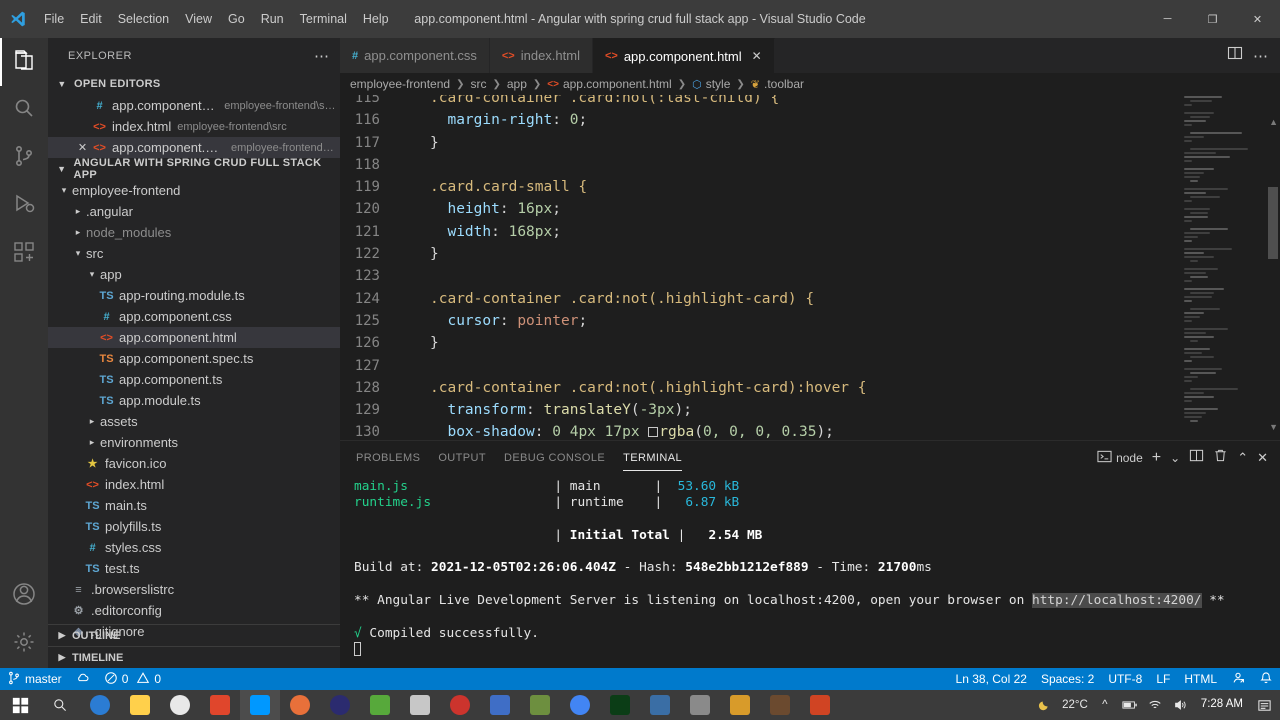 The image size is (1280, 720). I want to click on taskbar-game-icon, so click(780, 705).